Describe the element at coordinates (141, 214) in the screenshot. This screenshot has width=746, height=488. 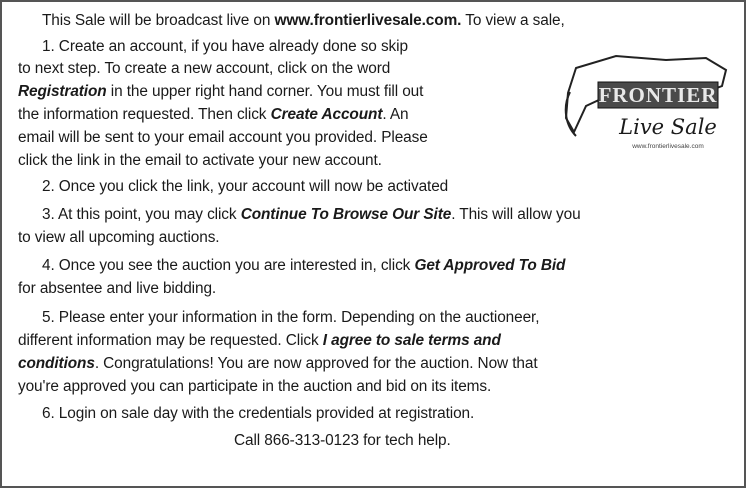
I see `step3-line1-pre: 3. At this point, you may click` at that location.